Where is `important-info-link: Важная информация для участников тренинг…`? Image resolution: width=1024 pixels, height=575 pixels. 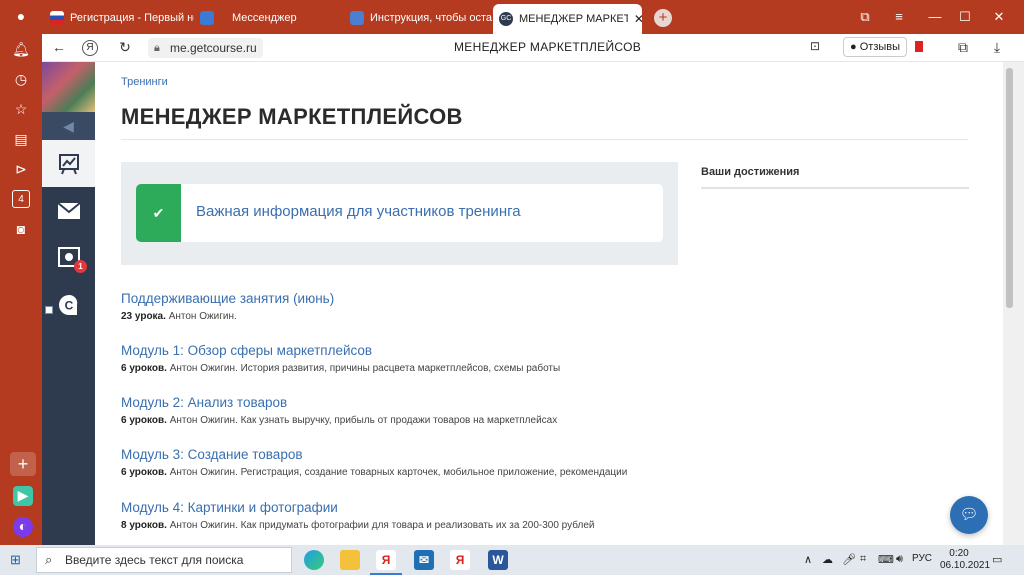
important-info-link: Важная информация для участников тренинг… is located at coordinates (358, 211).